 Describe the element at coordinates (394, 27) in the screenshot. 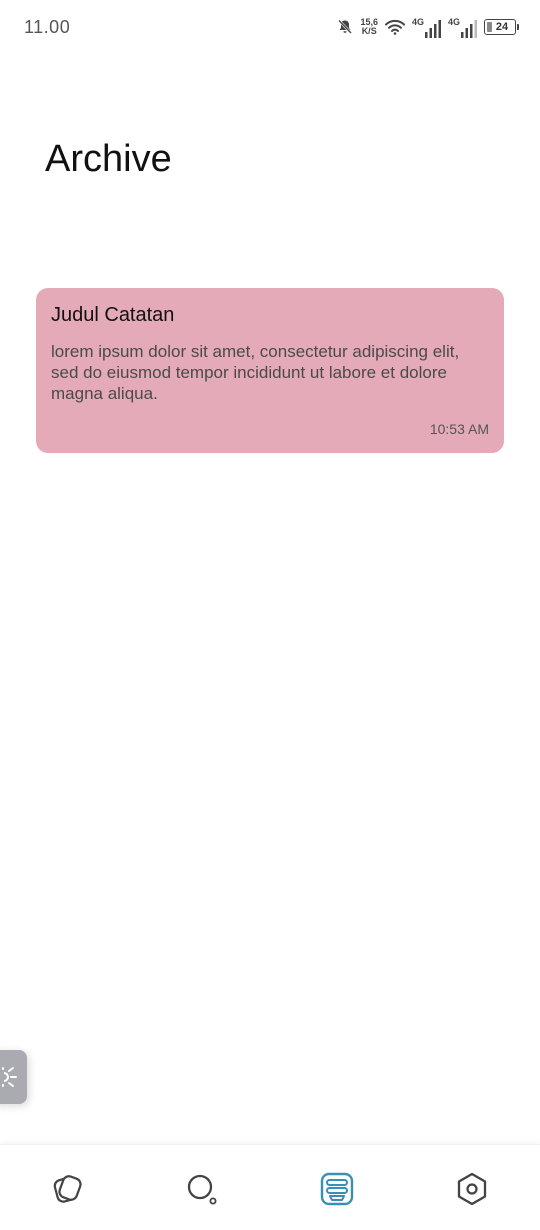

I see `wifi-icon` at that location.